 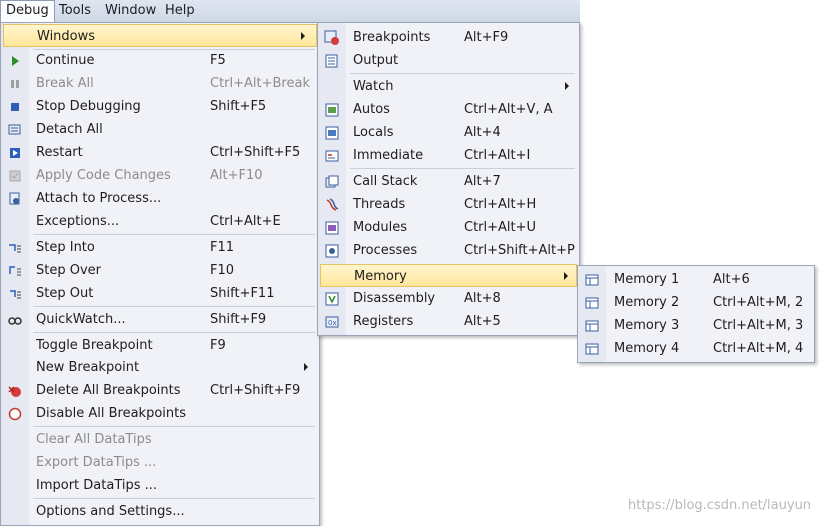 I want to click on debug-step-out-item: Step Out Shift+F11, so click(x=160, y=293).